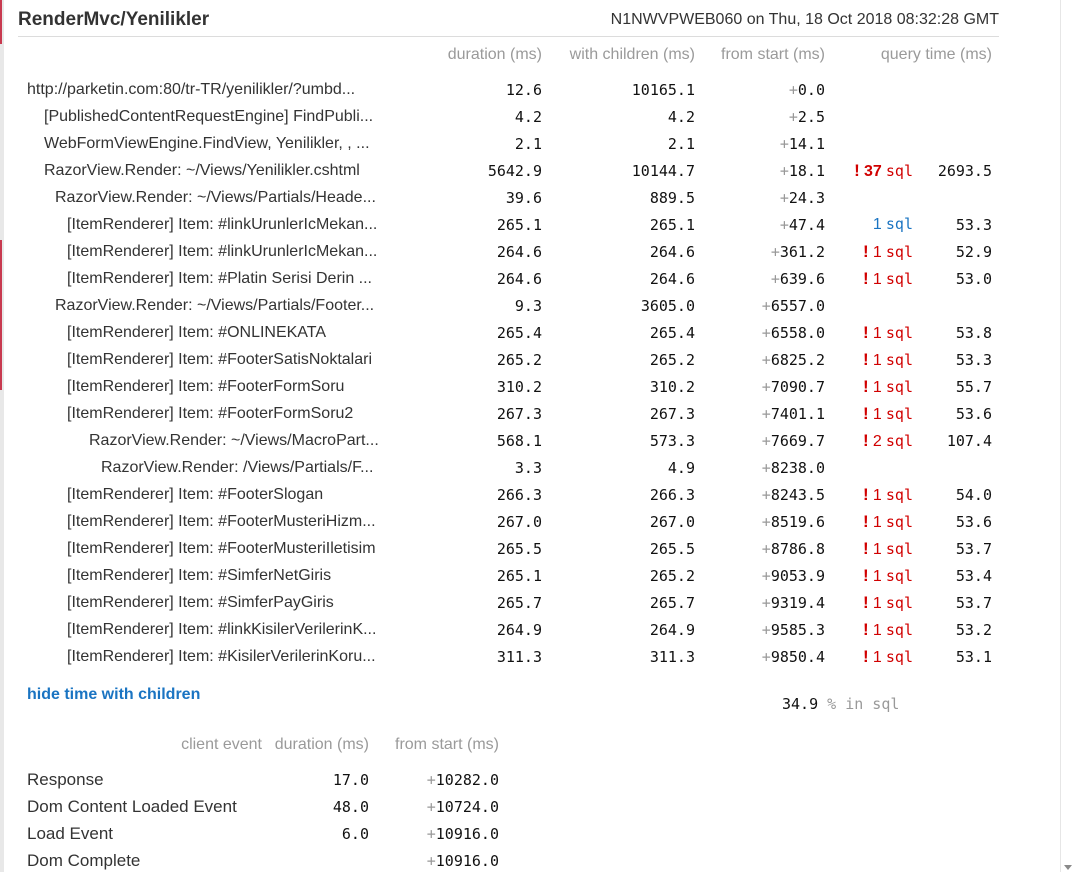 This screenshot has height=874, width=1075. Describe the element at coordinates (1067, 436) in the screenshot. I see `vertical-scrollbar` at that location.